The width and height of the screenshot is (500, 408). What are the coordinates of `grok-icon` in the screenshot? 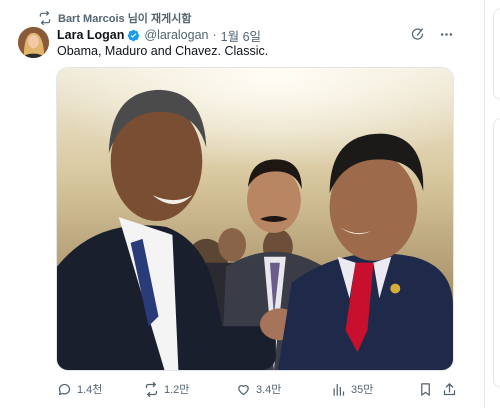 It's located at (417, 34).